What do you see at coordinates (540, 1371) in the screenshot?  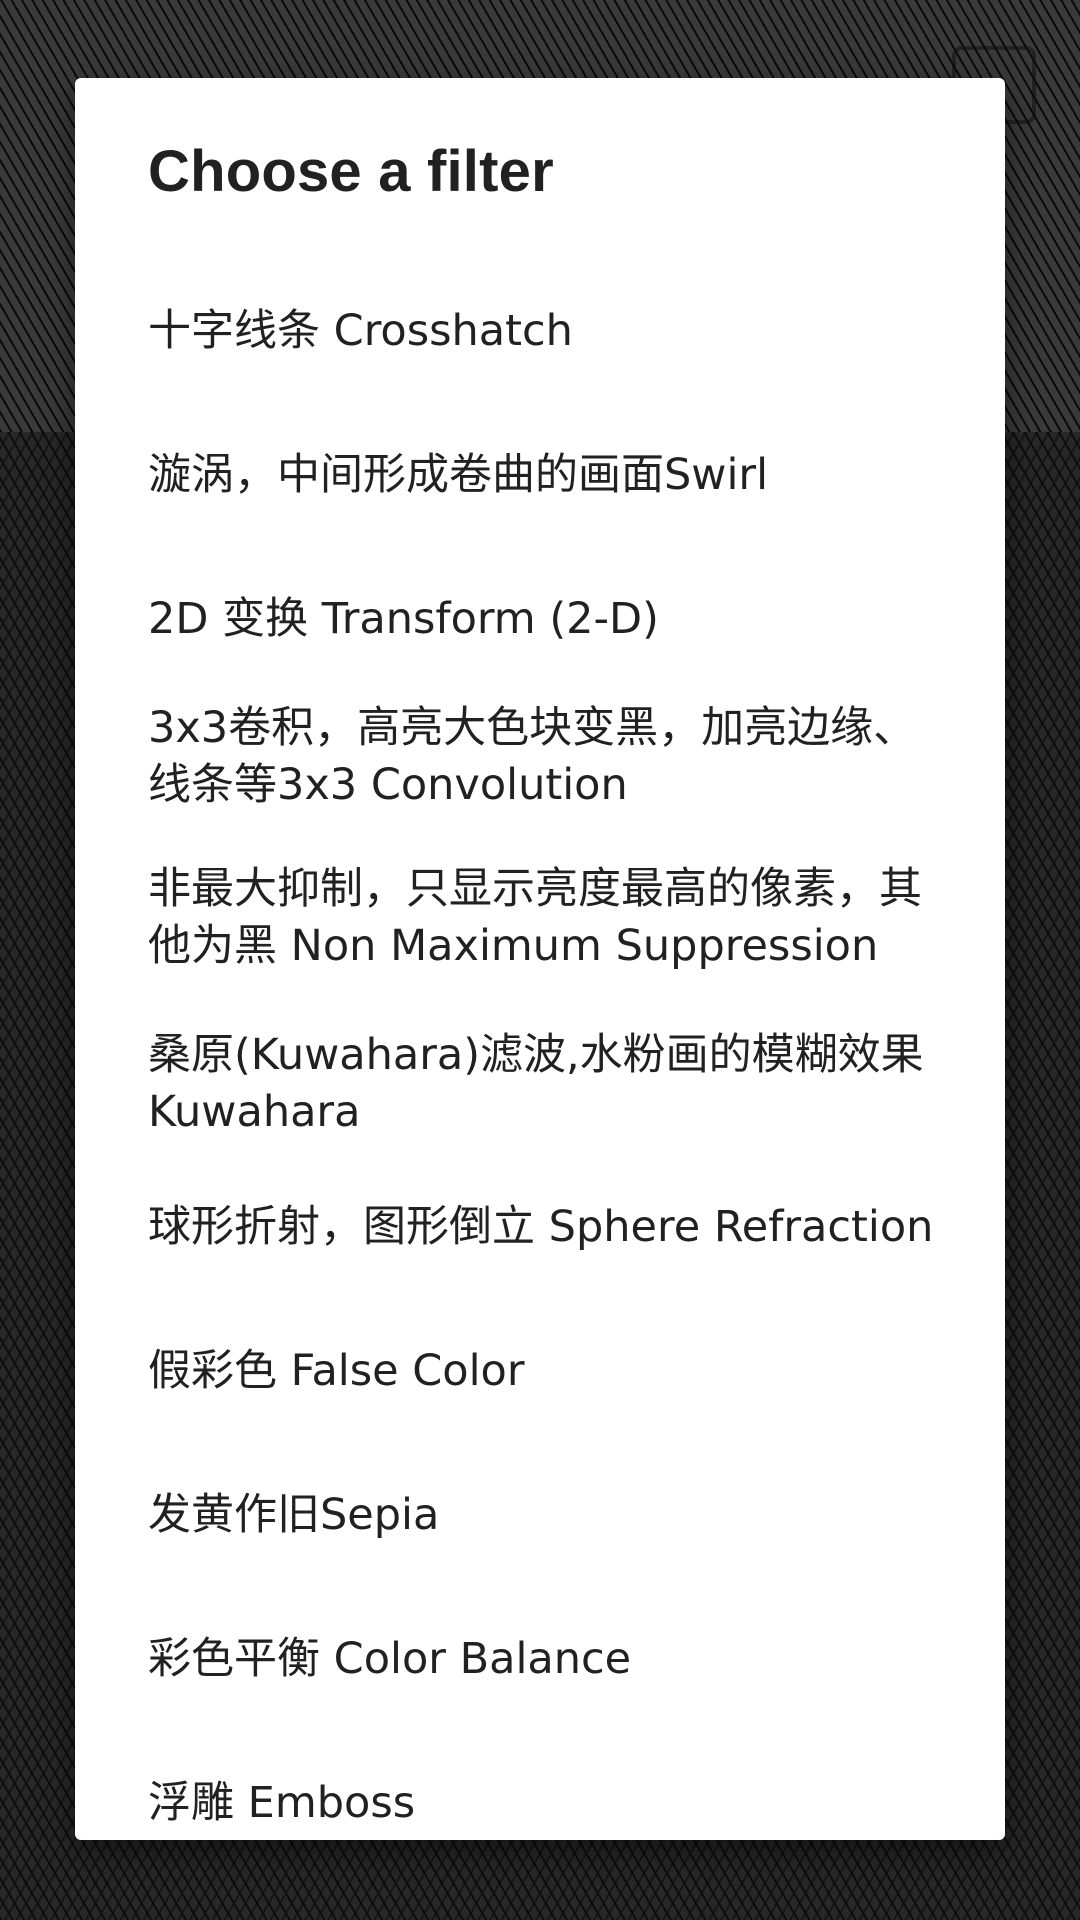 I see `filter-item-false-color: 假彩色 False Color` at bounding box center [540, 1371].